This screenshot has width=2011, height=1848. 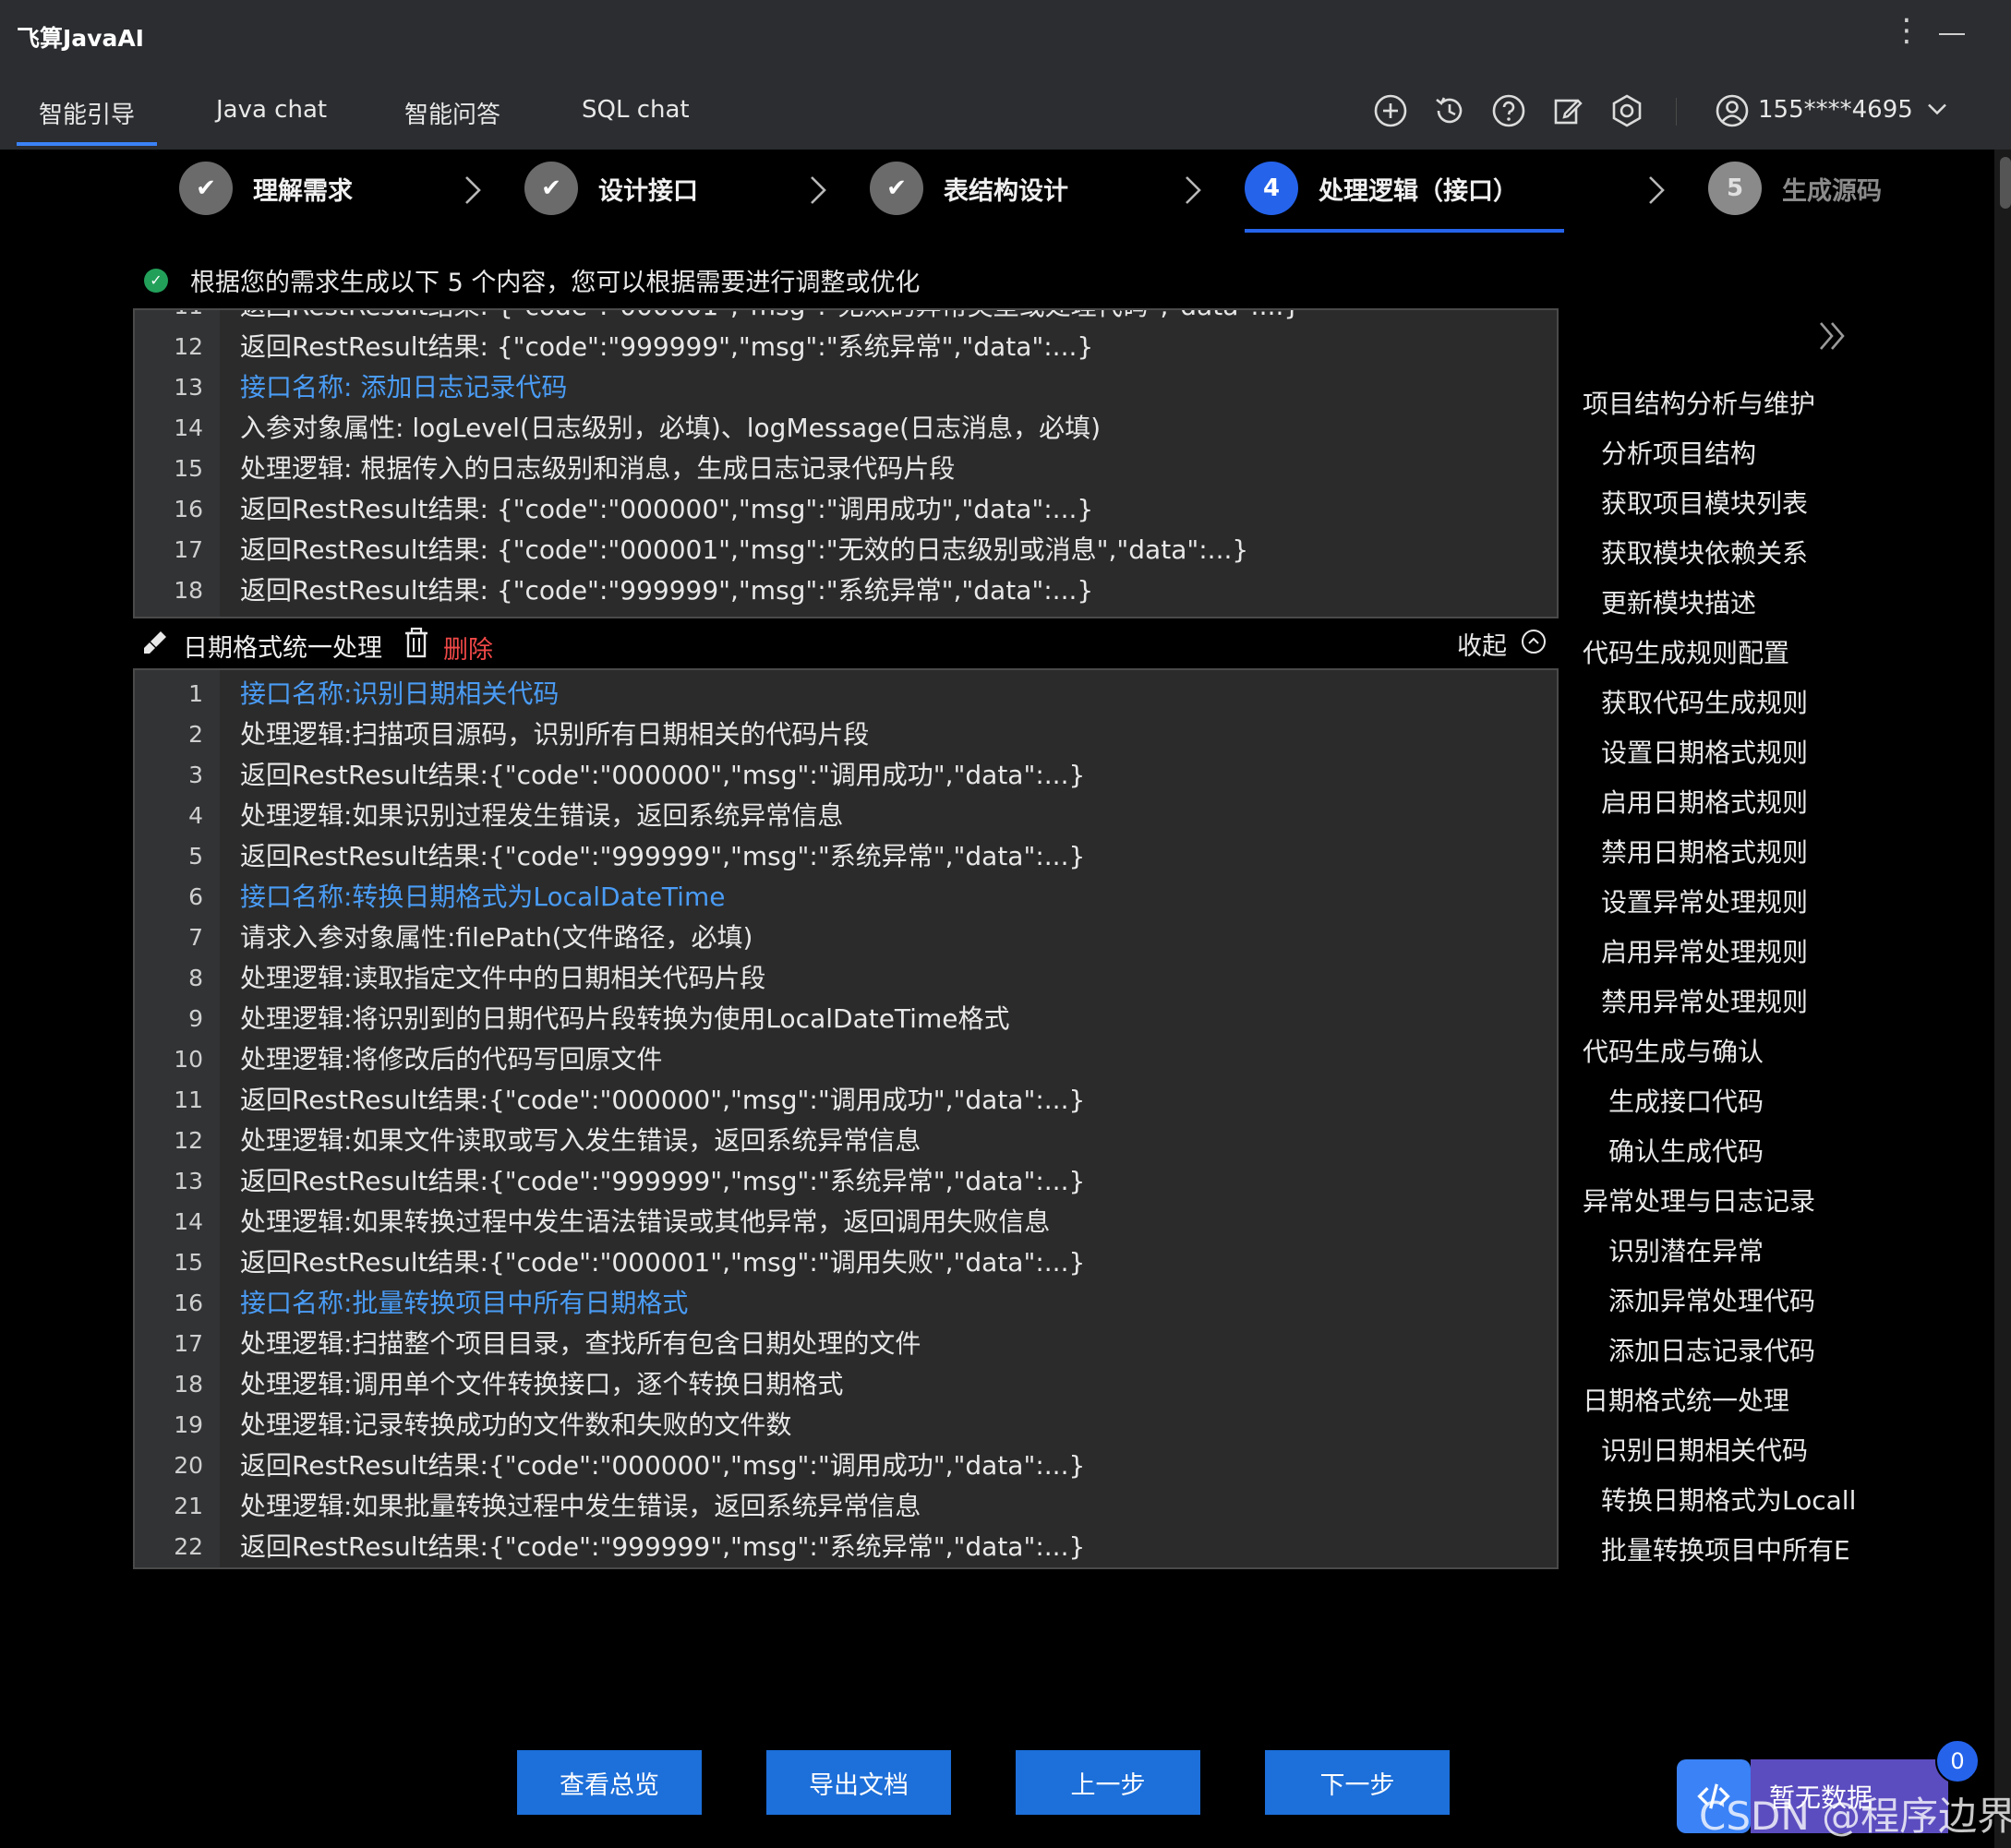 What do you see at coordinates (1725, 1548) in the screenshot?
I see `outline-item: 批量转换项目中所有E` at bounding box center [1725, 1548].